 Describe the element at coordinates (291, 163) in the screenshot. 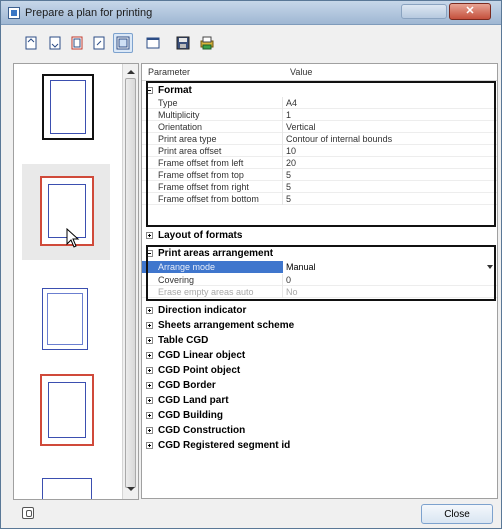

I see `property-value: 20` at that location.